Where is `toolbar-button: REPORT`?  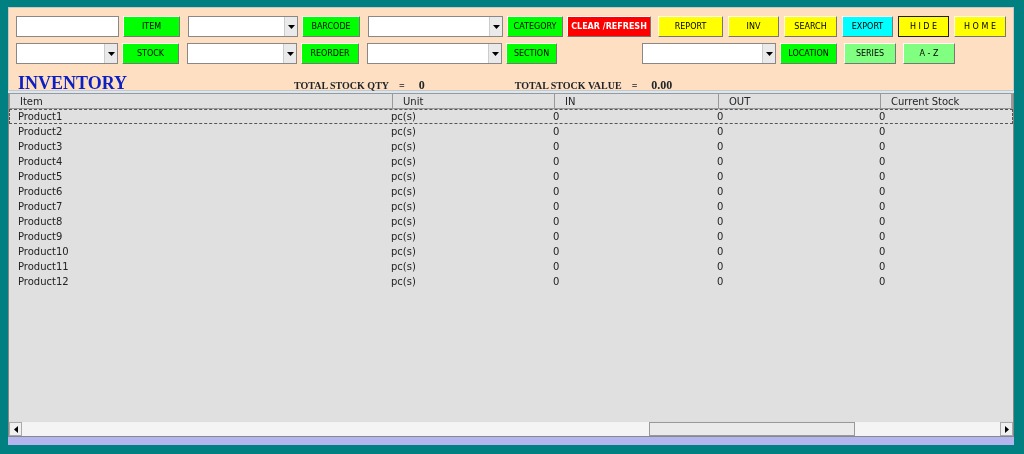
toolbar-button: REPORT is located at coordinates (690, 26).